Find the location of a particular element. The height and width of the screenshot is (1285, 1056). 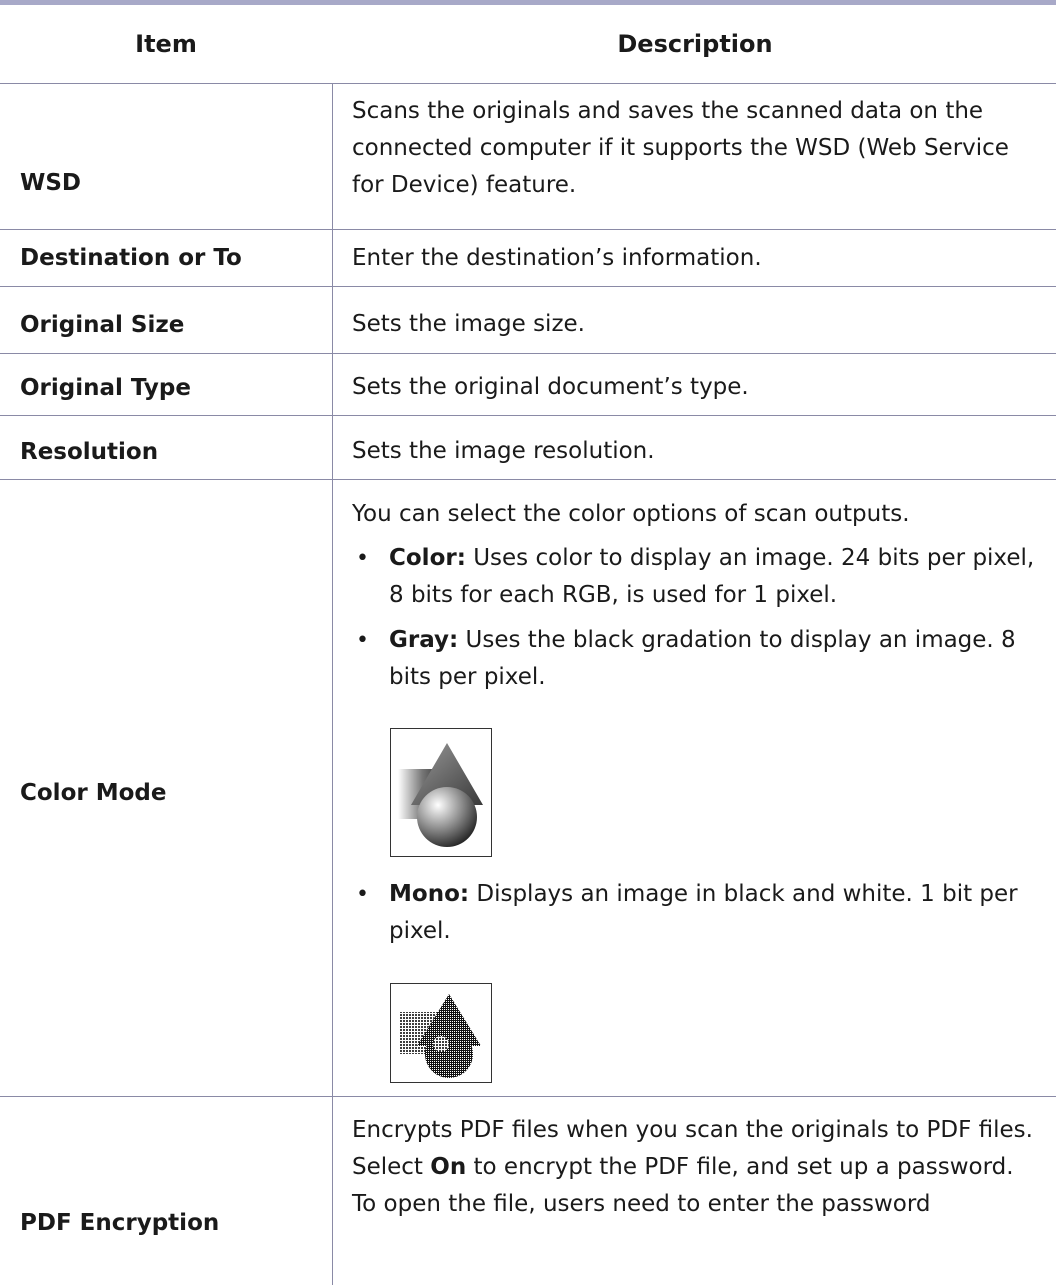

row-description-destination: Enter the destination’s information. is located at coordinates (557, 258).